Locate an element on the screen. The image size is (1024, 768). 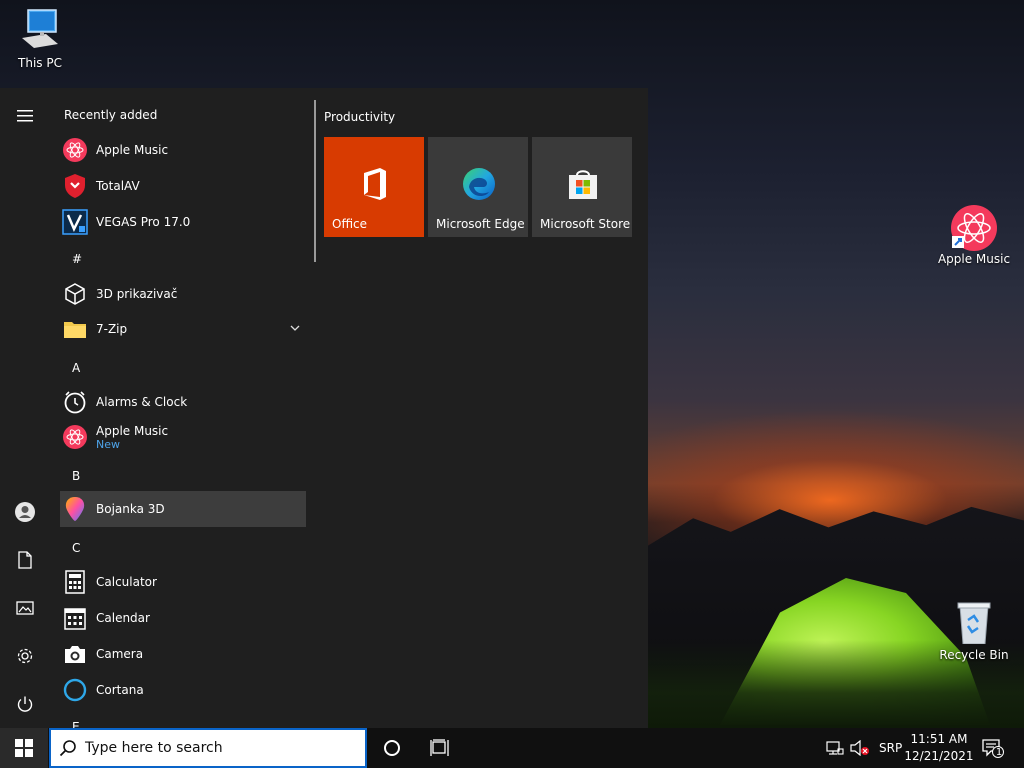
power-button is located at coordinates (25, 704).